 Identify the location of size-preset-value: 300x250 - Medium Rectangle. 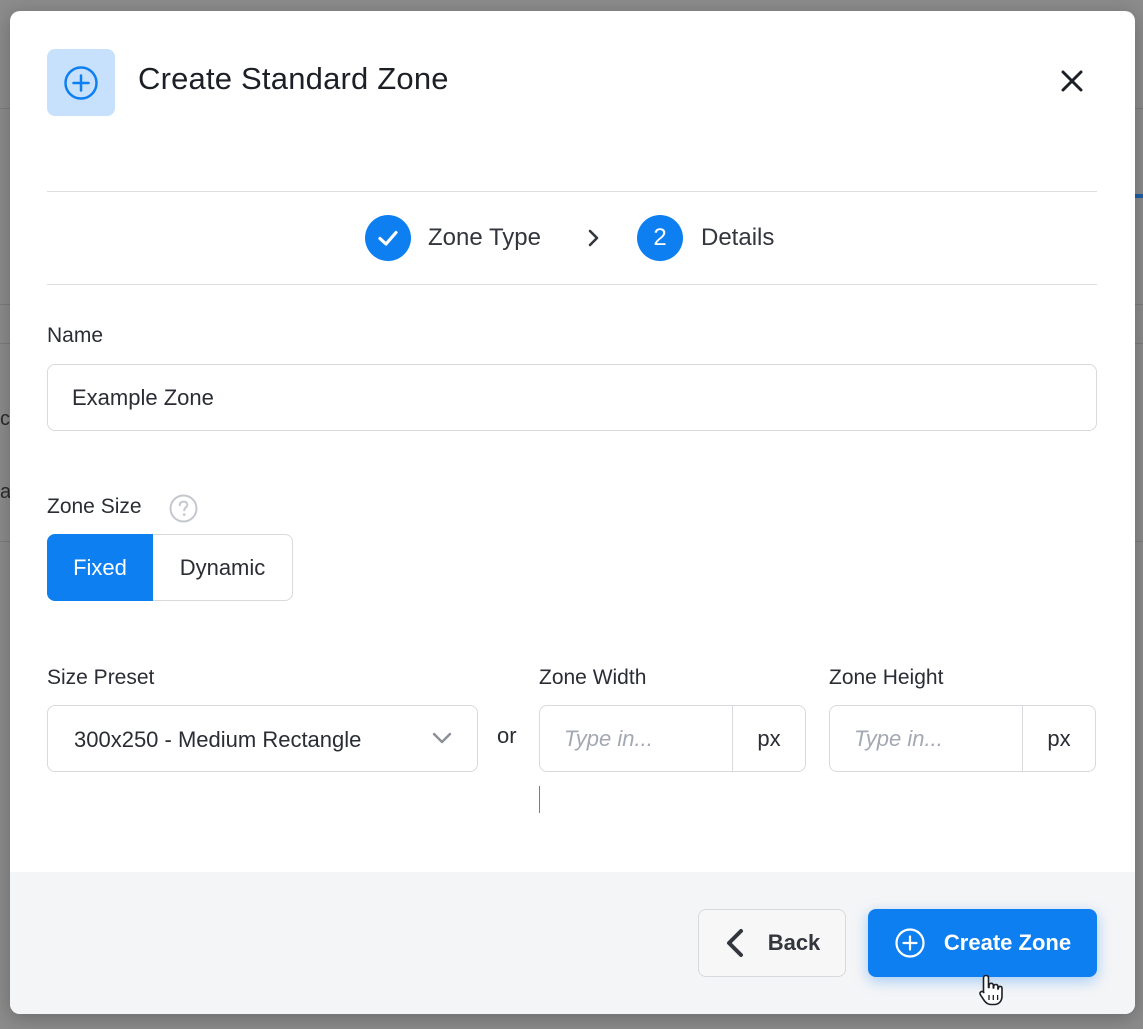
(218, 739).